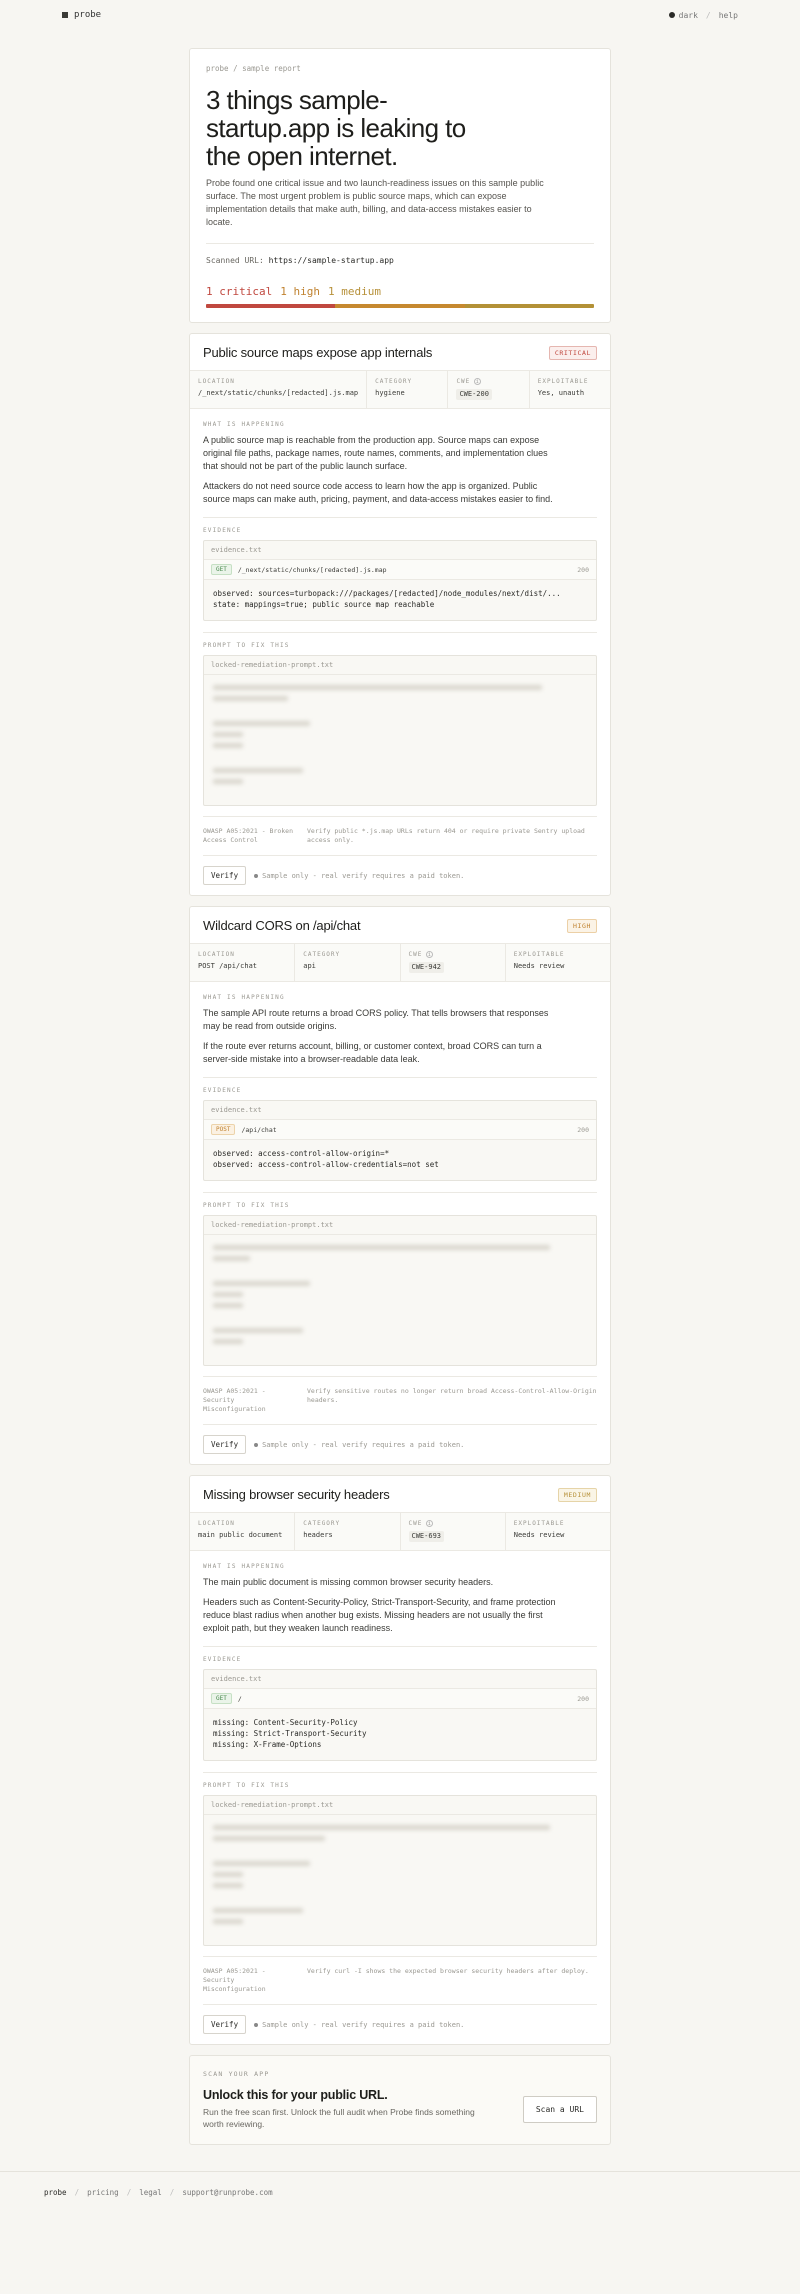 This screenshot has width=800, height=2294. Describe the element at coordinates (55, 2192) in the screenshot. I see `footer-brand: probe` at that location.